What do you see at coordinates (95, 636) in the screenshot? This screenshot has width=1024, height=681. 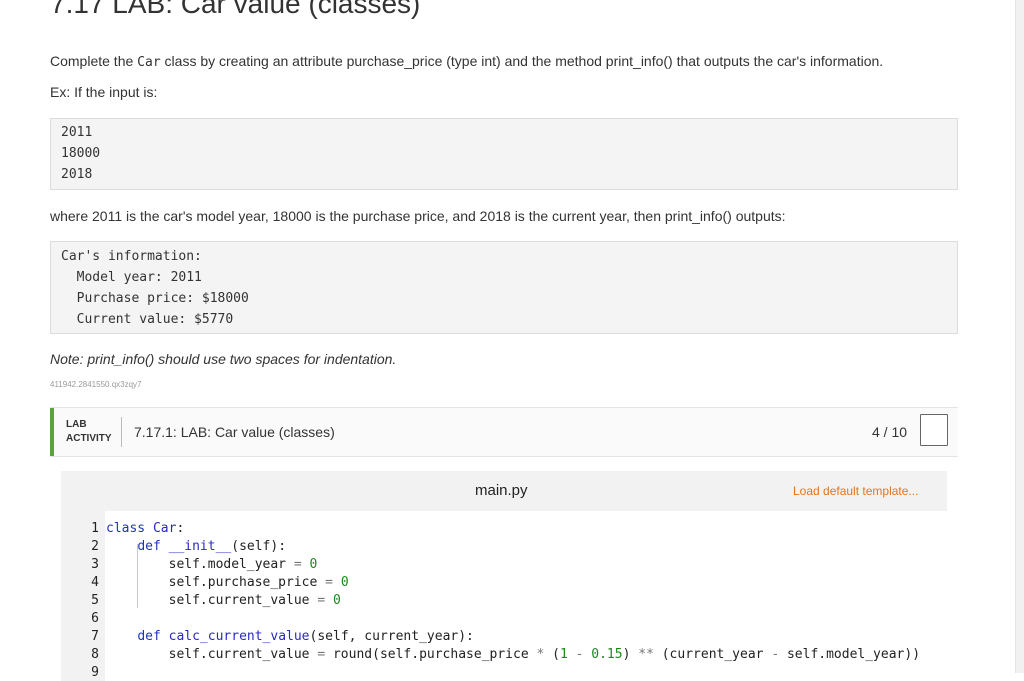 I see `line-number: 7` at bounding box center [95, 636].